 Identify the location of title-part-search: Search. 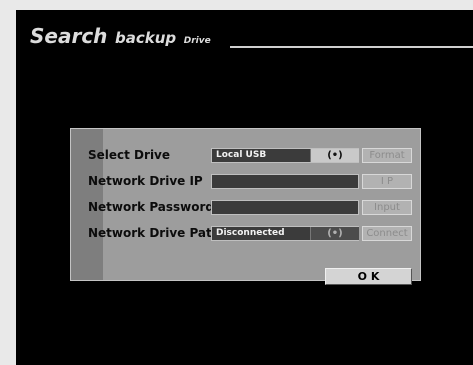
(69, 36).